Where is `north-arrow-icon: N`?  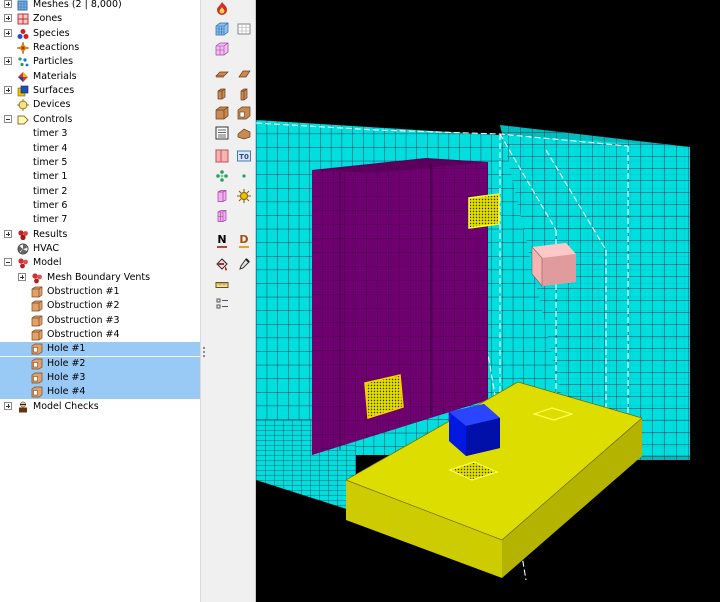 north-arrow-icon: N is located at coordinates (222, 240).